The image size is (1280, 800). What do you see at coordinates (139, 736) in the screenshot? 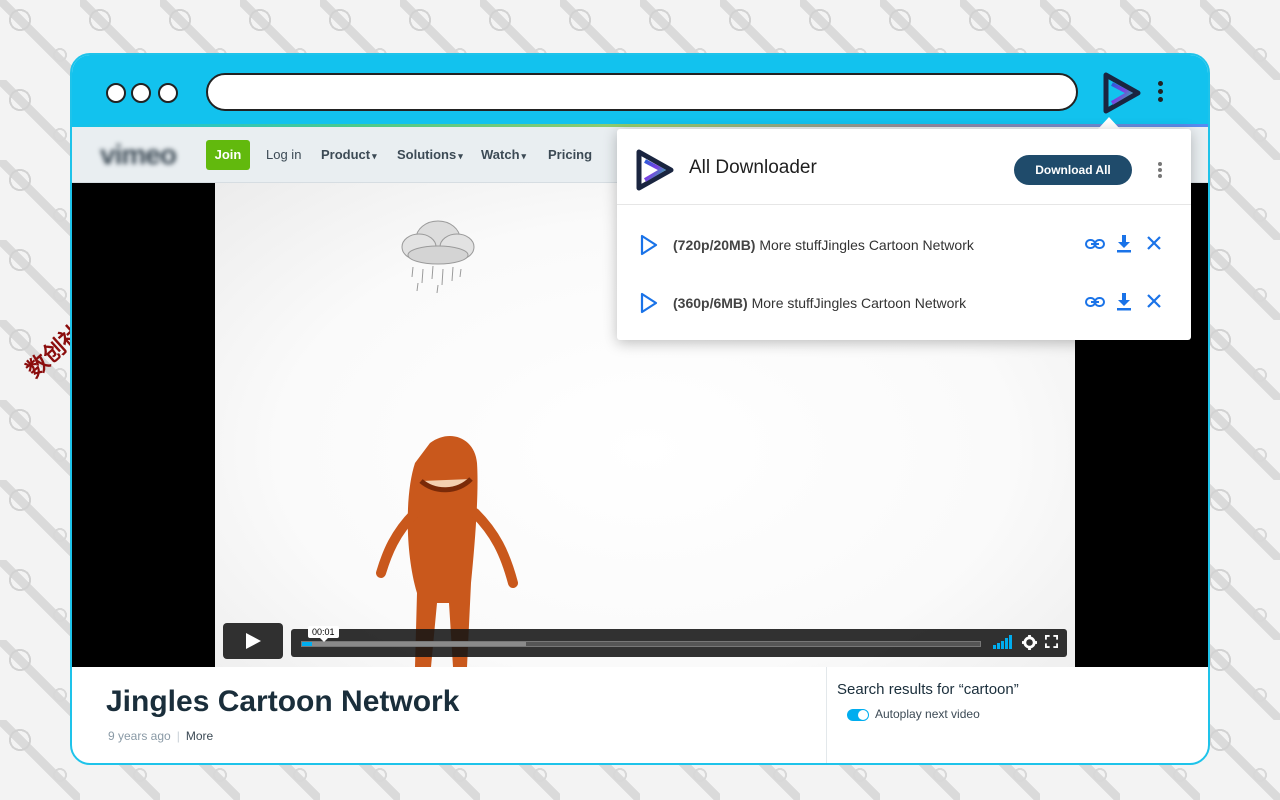
I see `upload-age: 9 years ago` at bounding box center [139, 736].